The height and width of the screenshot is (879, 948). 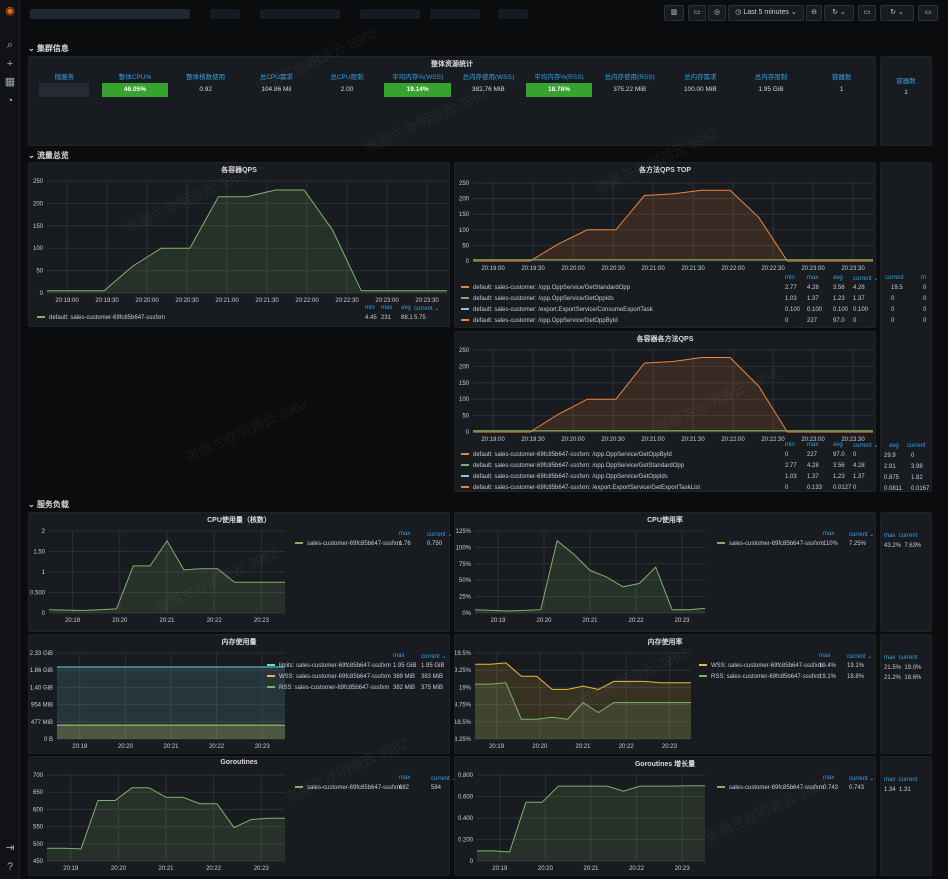 I want to click on sliver-mem-head: max current, so click(x=901, y=658).